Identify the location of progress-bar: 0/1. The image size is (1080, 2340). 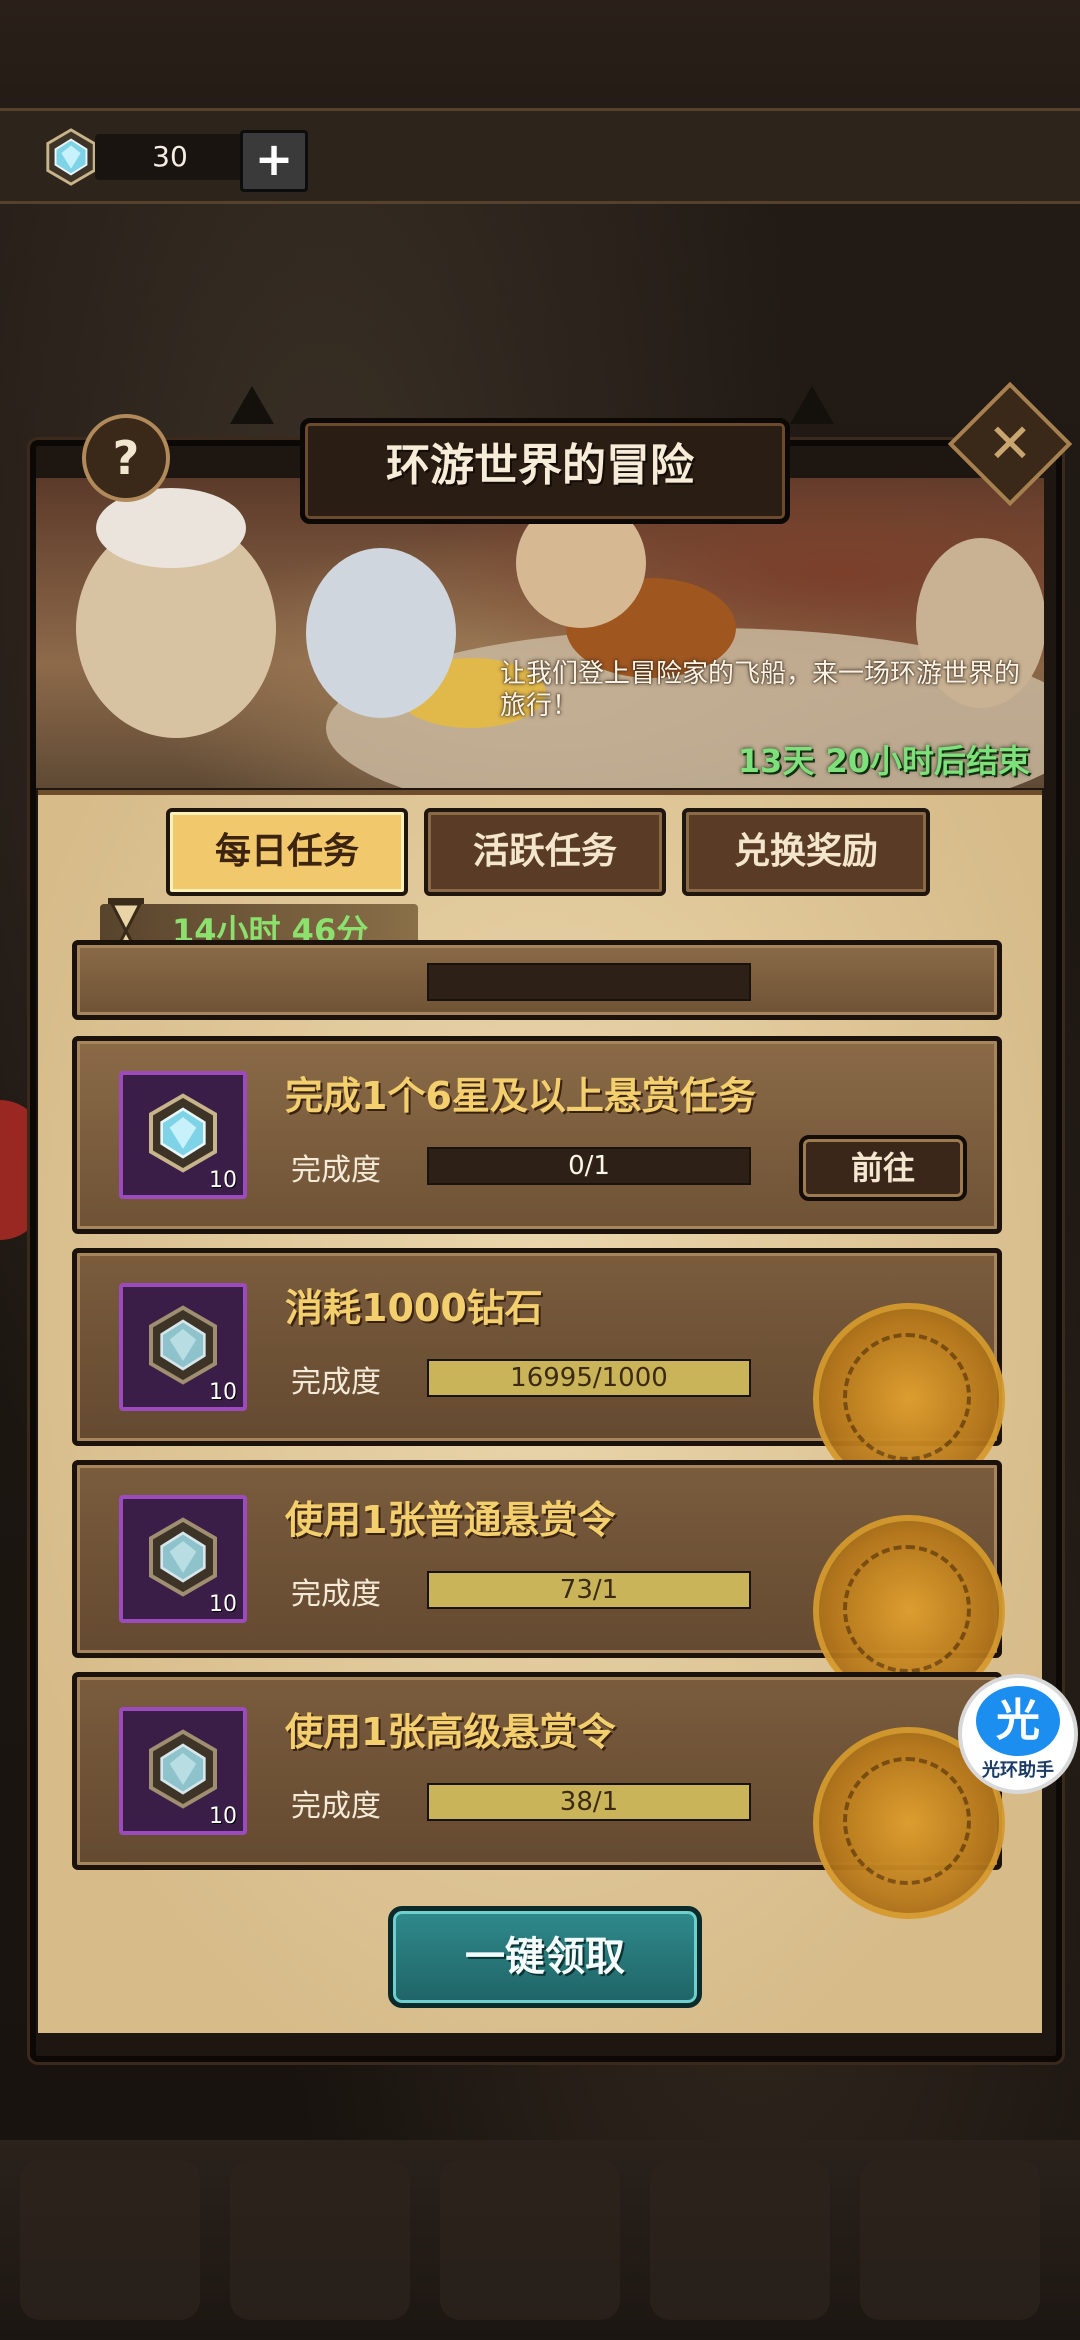
(589, 1166).